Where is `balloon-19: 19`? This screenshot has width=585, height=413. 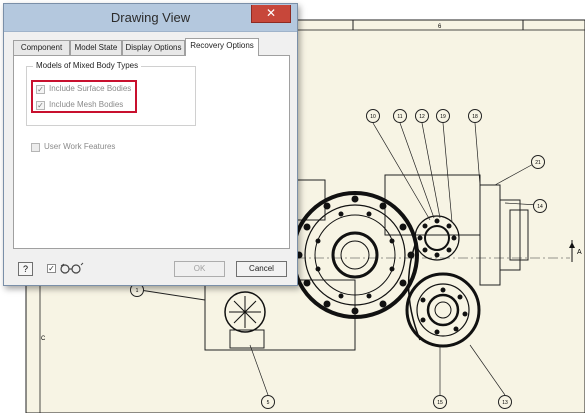
balloon-19: 19 is located at coordinates (443, 116).